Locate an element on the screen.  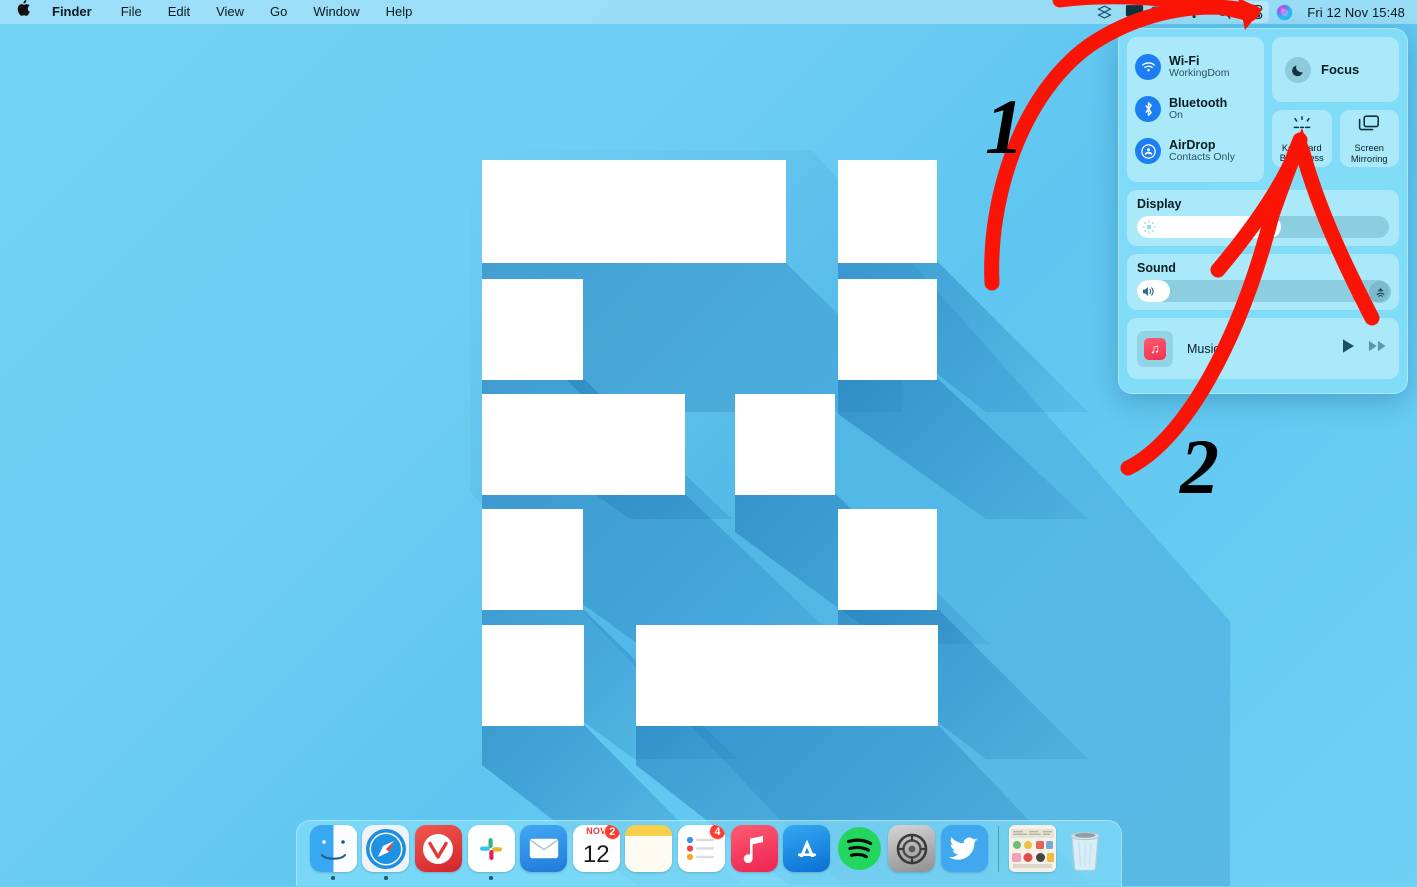
wifi-toggle: Wi-Fi WorkingDom is located at coordinates (1195, 67).